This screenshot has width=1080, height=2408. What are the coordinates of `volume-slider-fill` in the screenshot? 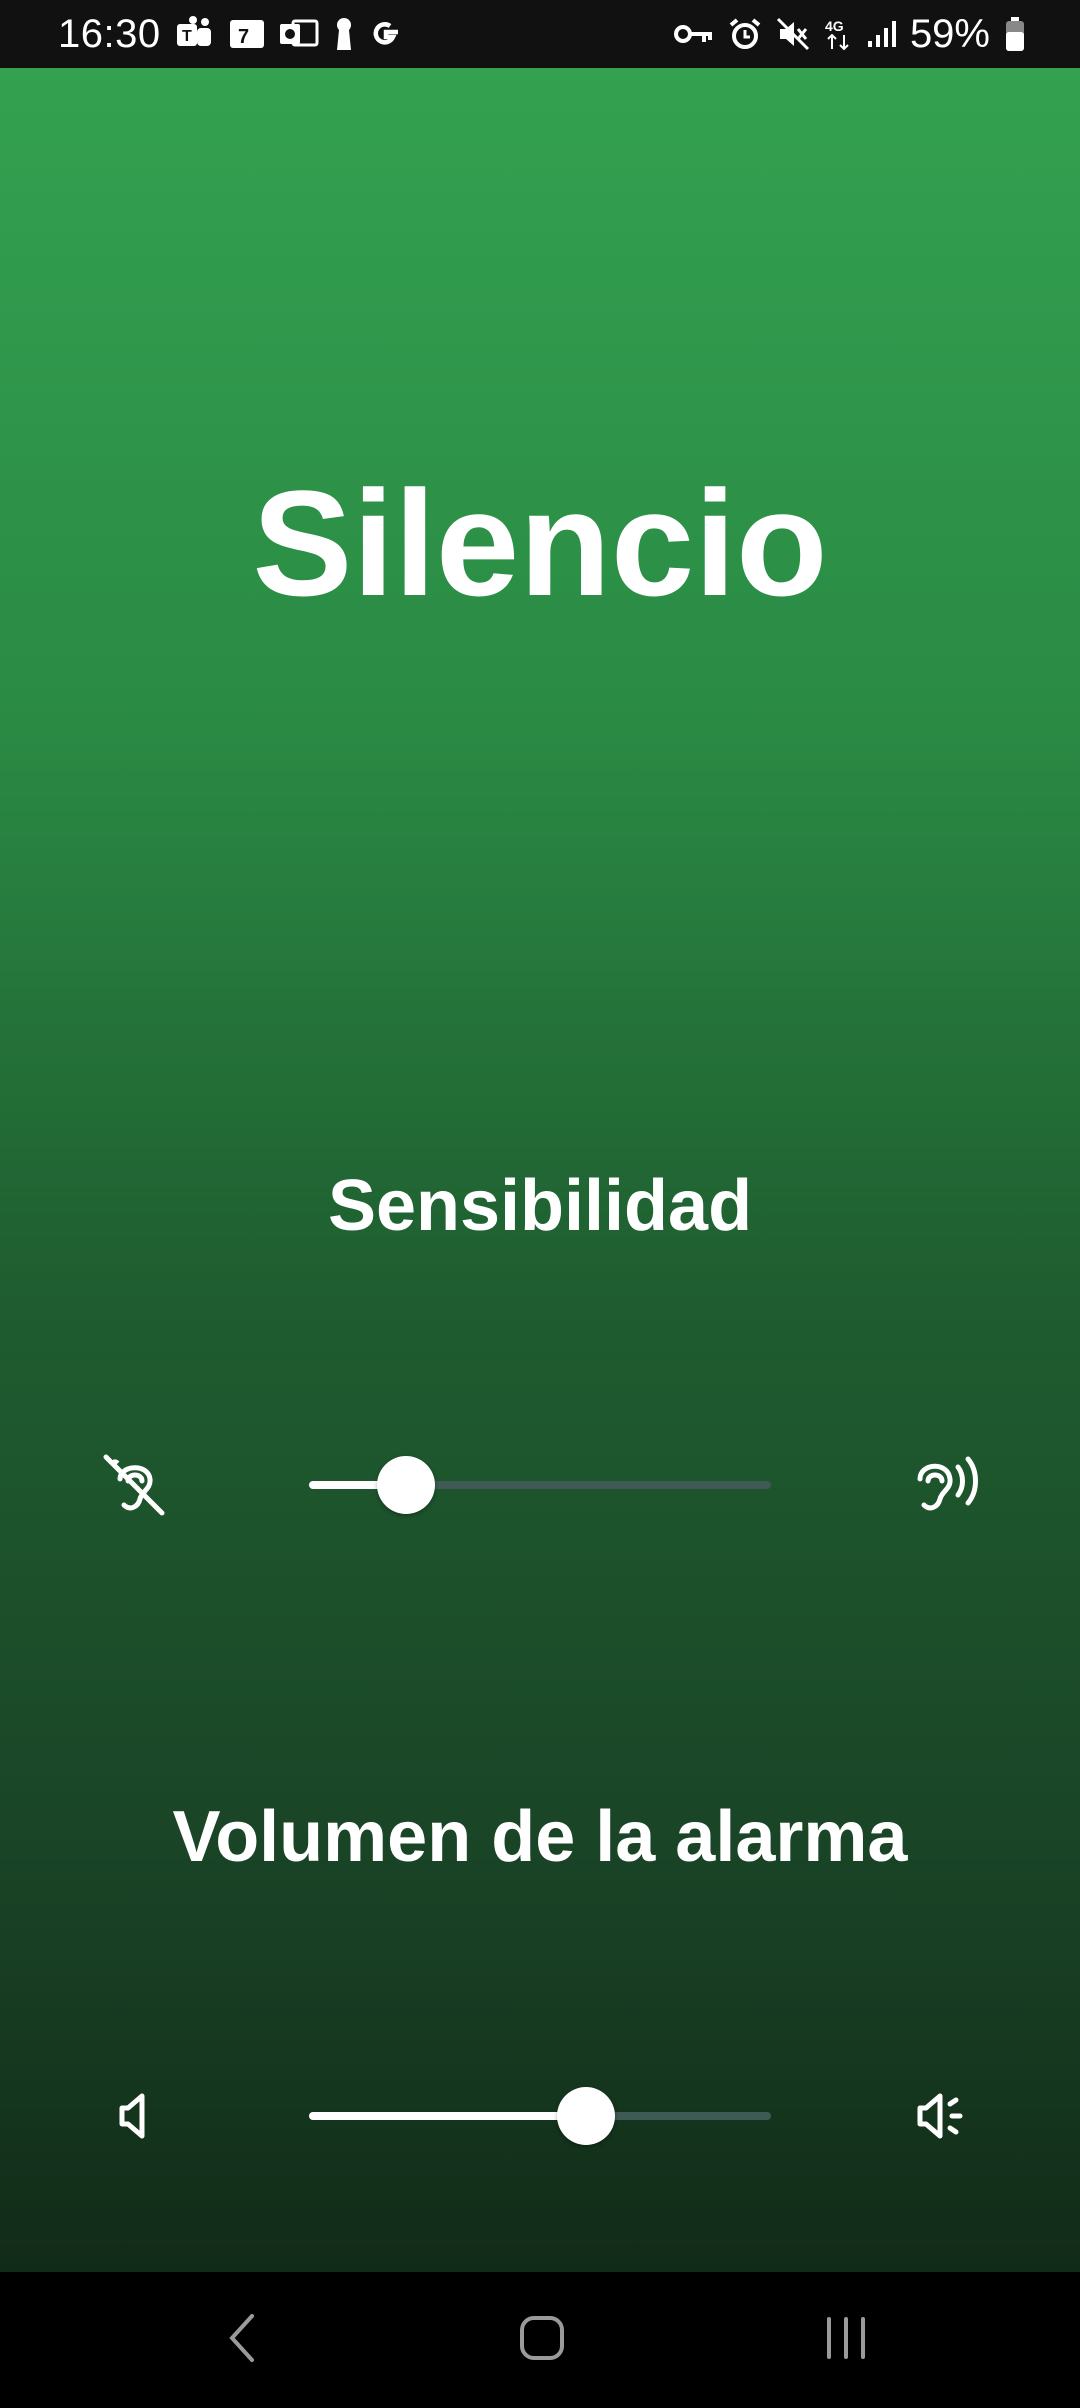 It's located at (448, 2116).